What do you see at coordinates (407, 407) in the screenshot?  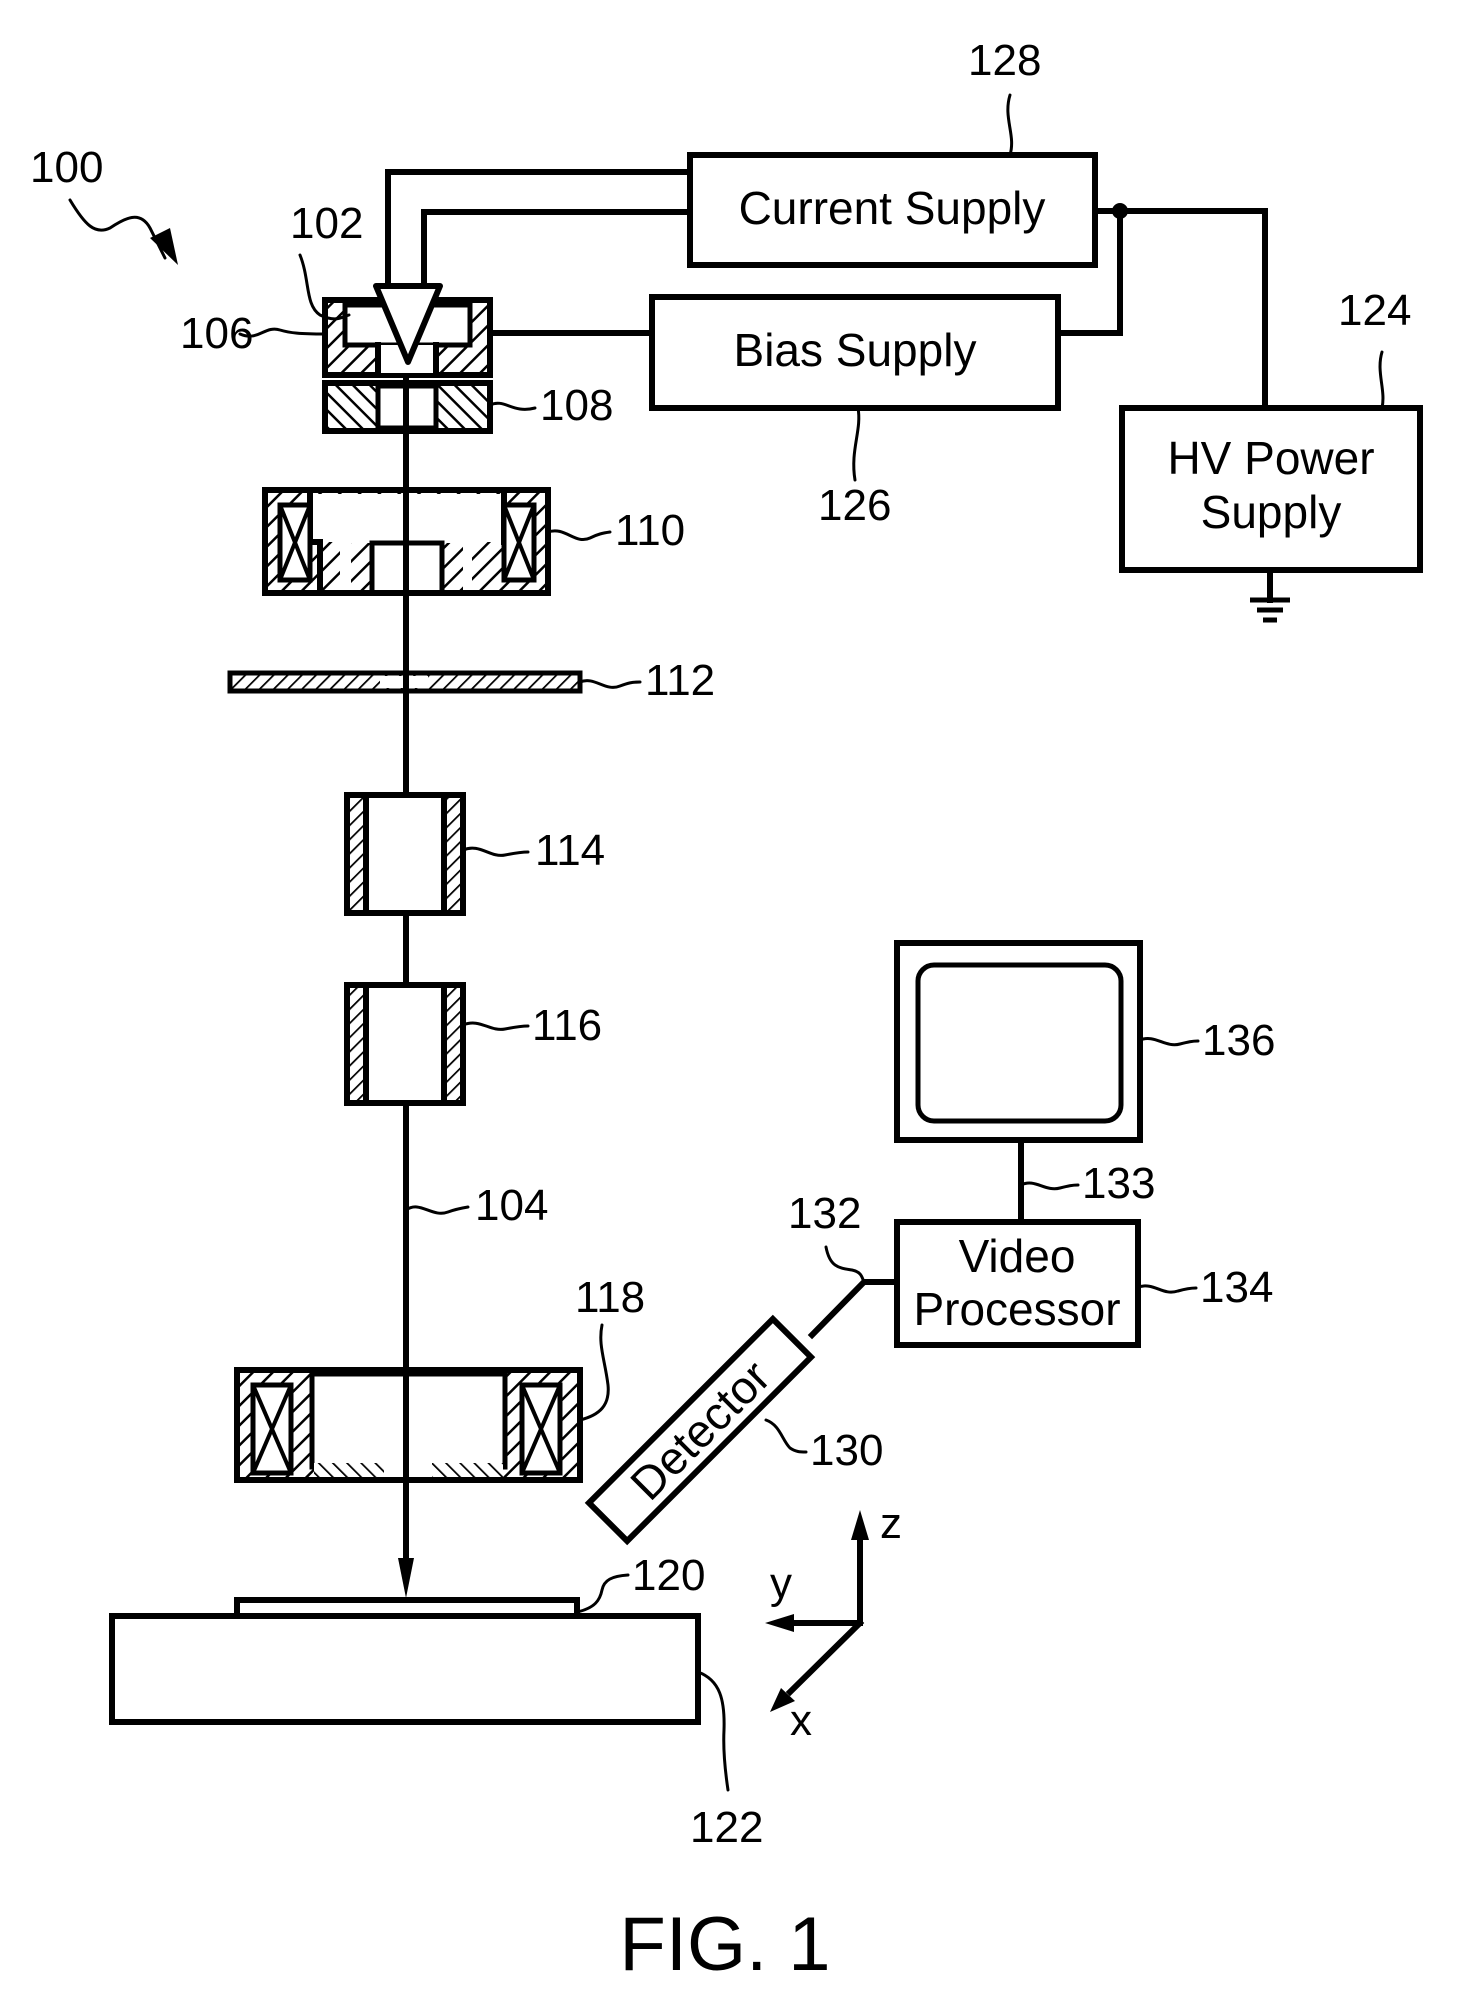 I see `extractor-electrode` at bounding box center [407, 407].